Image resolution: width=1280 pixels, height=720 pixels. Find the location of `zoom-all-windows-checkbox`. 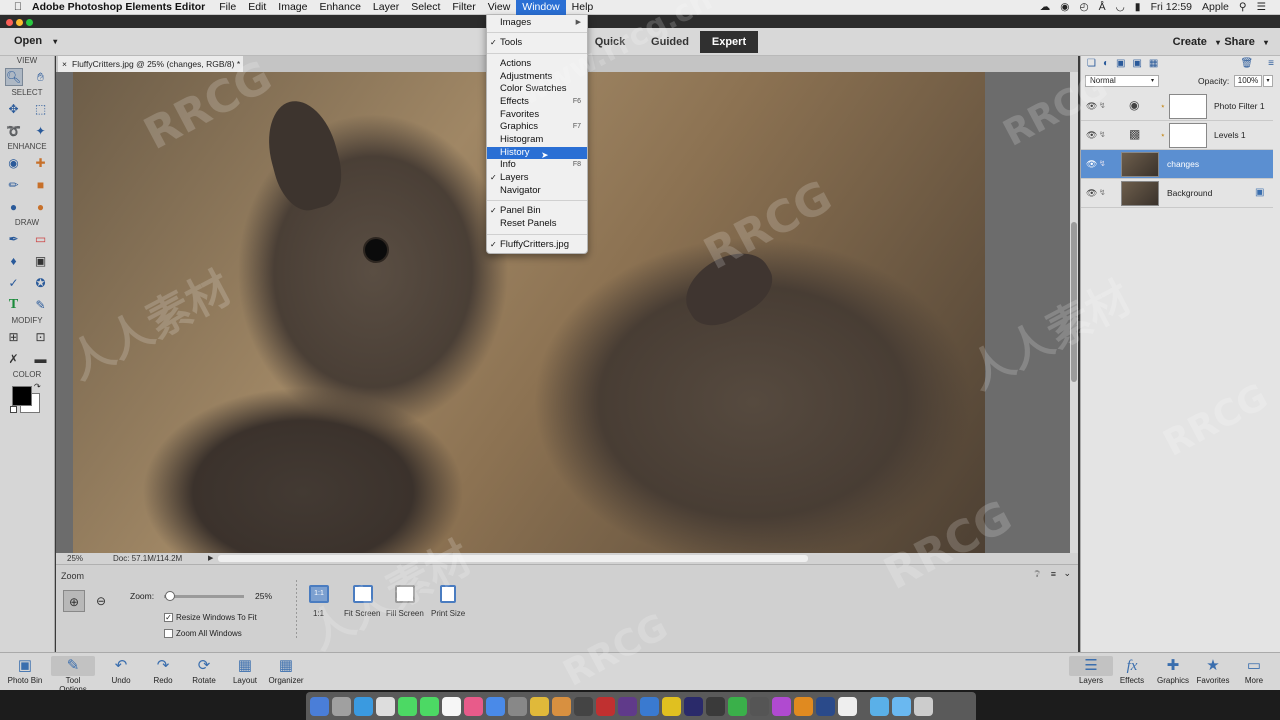

zoom-all-windows-checkbox is located at coordinates (168, 633).